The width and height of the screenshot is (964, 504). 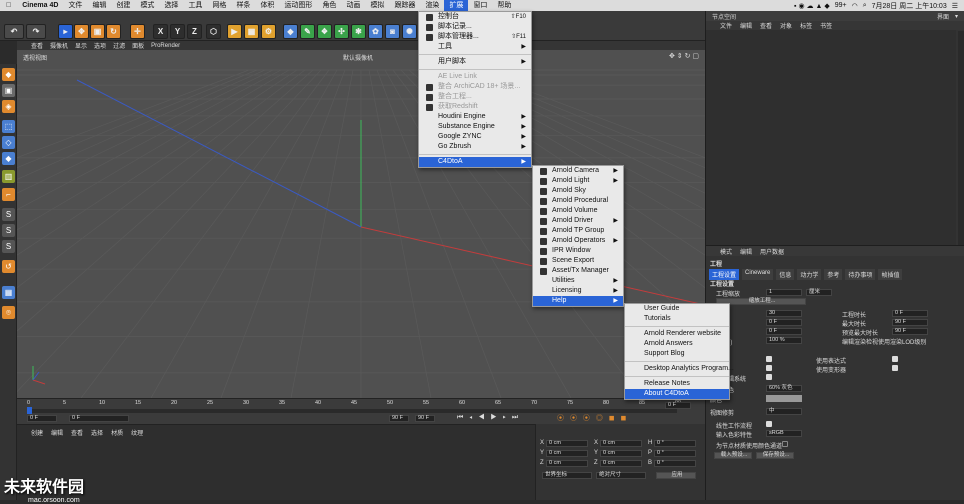 I want to click on menubar-item: 模拟, so click(x=377, y=5).